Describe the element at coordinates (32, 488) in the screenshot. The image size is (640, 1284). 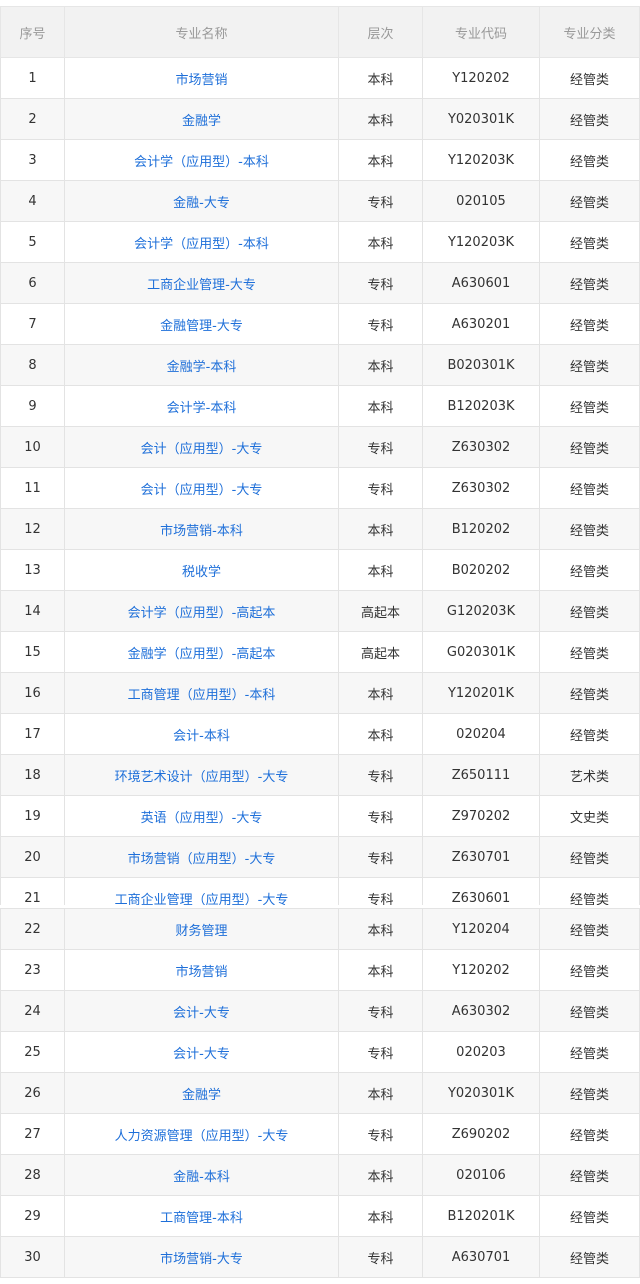
I see `row-index: 11` at that location.